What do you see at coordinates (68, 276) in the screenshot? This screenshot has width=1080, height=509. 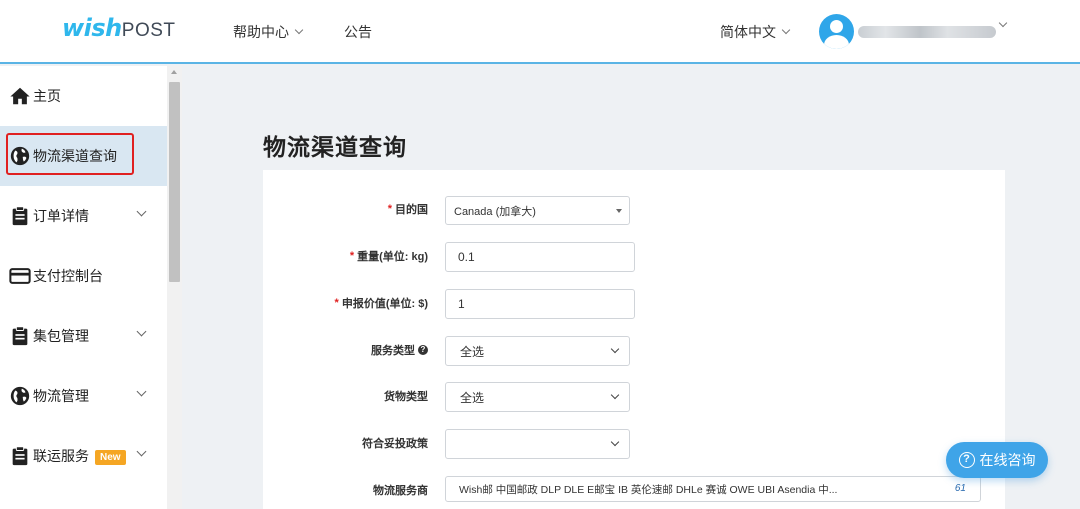 I see `sidebar-item-label: 支付控制台` at bounding box center [68, 276].